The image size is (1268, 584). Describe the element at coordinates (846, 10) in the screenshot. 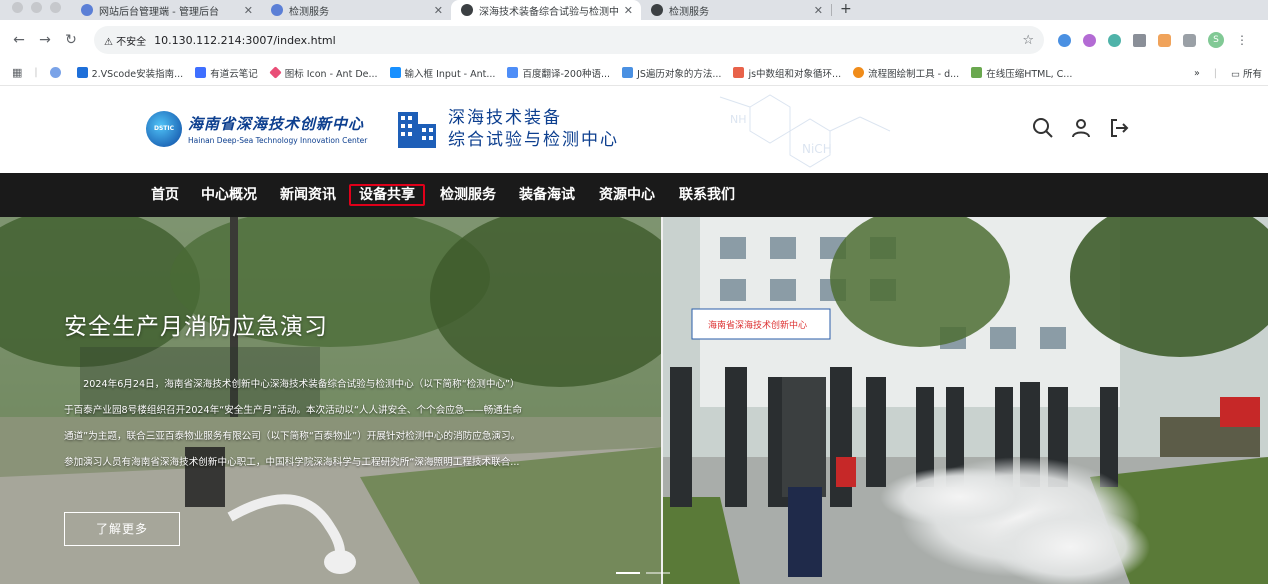

I see `new-tab-button: +` at that location.